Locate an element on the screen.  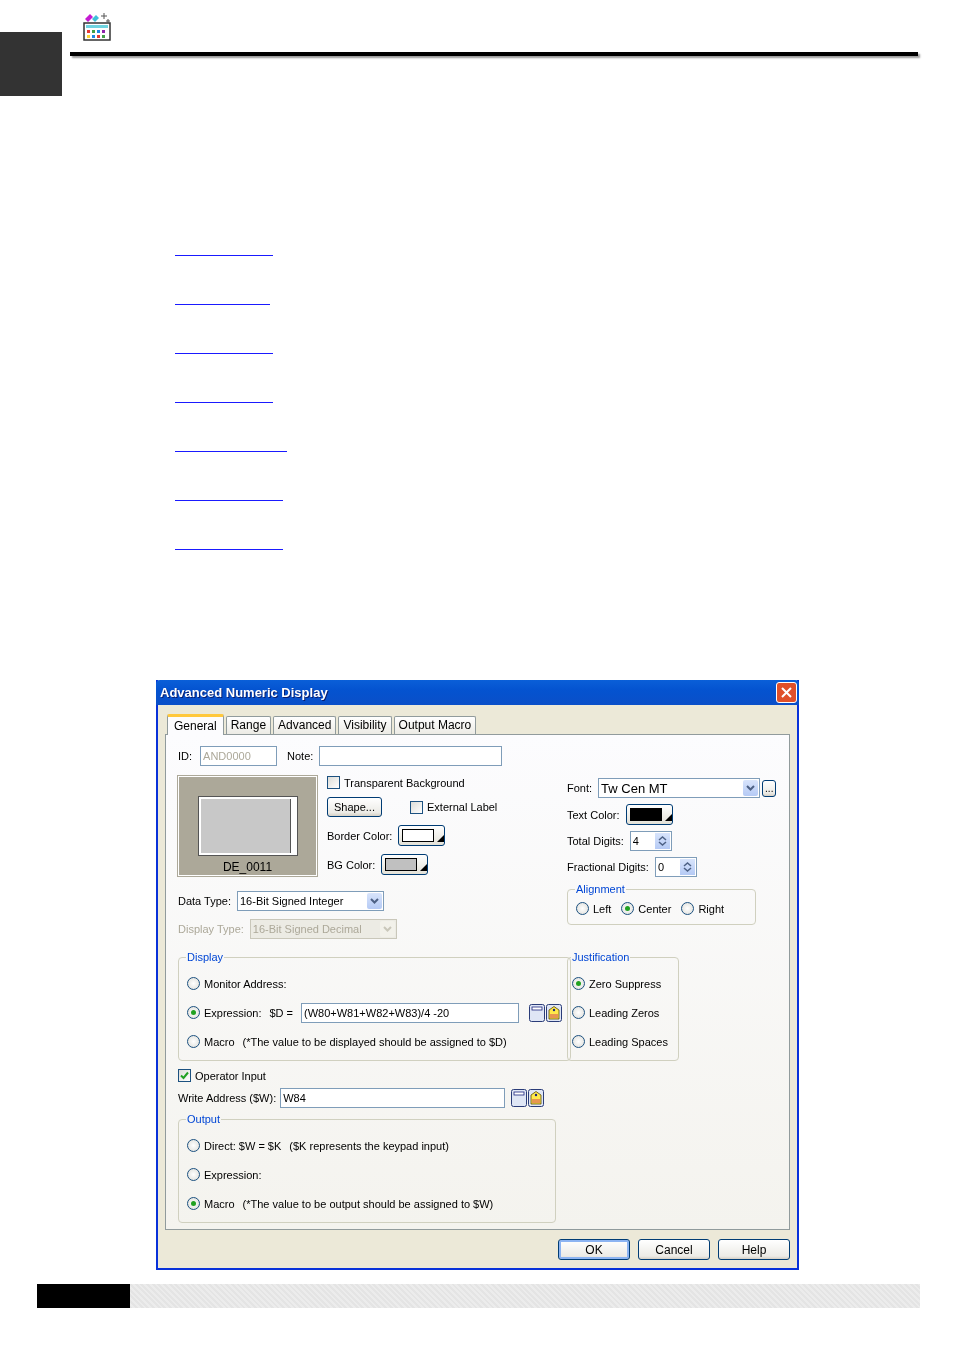
field-label: Text Color: is located at coordinates (593, 814).